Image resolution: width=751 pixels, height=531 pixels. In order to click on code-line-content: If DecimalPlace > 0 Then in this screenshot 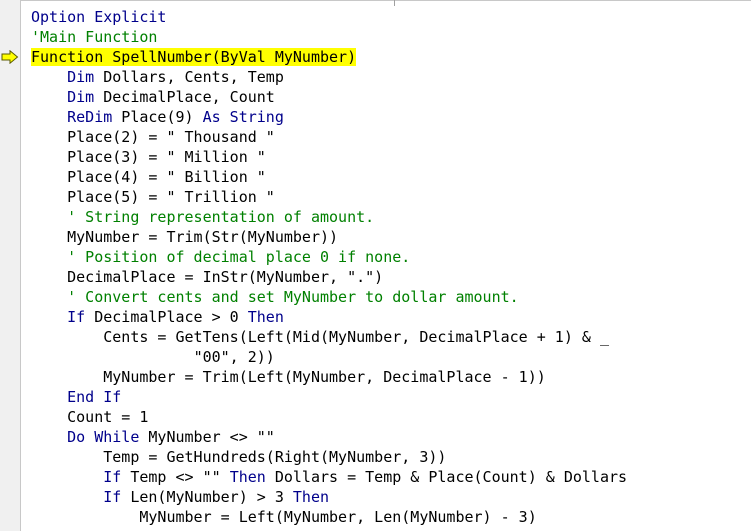, I will do `click(157, 317)`.